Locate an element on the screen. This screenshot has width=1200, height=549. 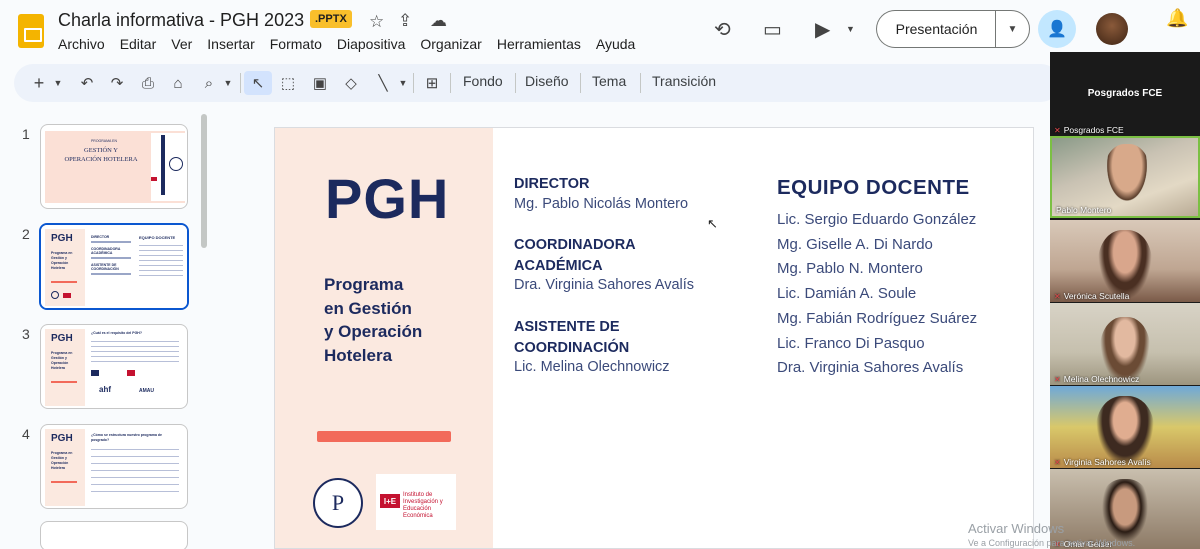
assistant-role-line: COORDINACIÓN is located at coordinates (572, 348).